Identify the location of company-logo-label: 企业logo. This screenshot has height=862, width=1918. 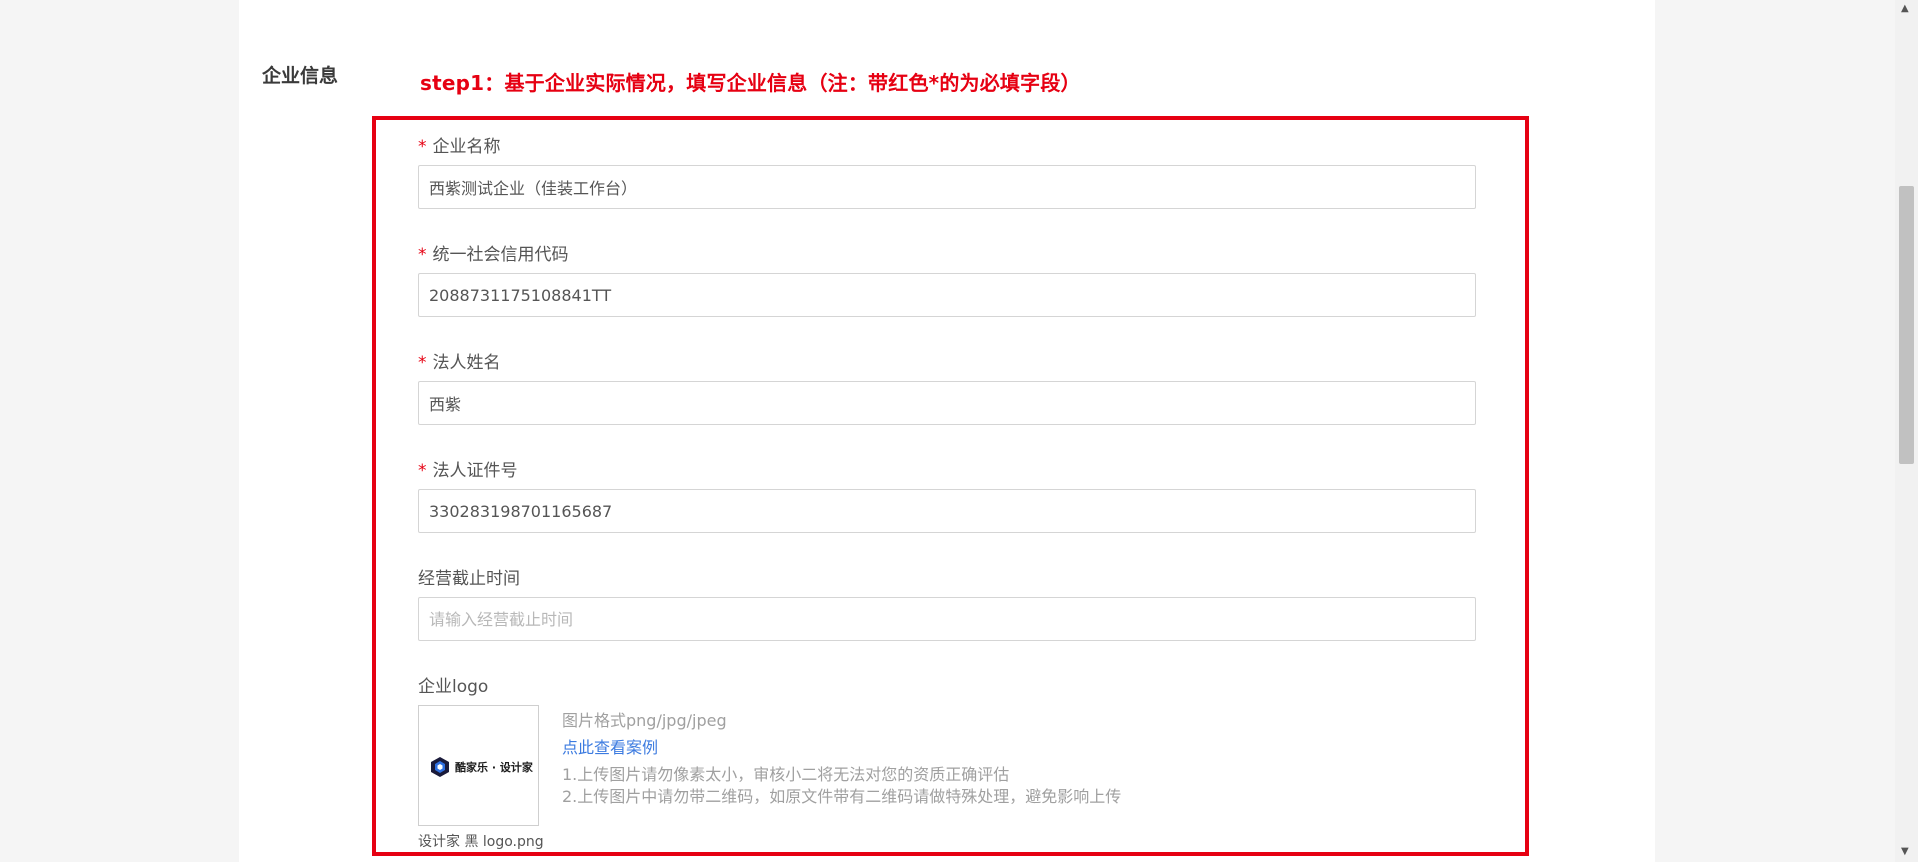
(453, 687).